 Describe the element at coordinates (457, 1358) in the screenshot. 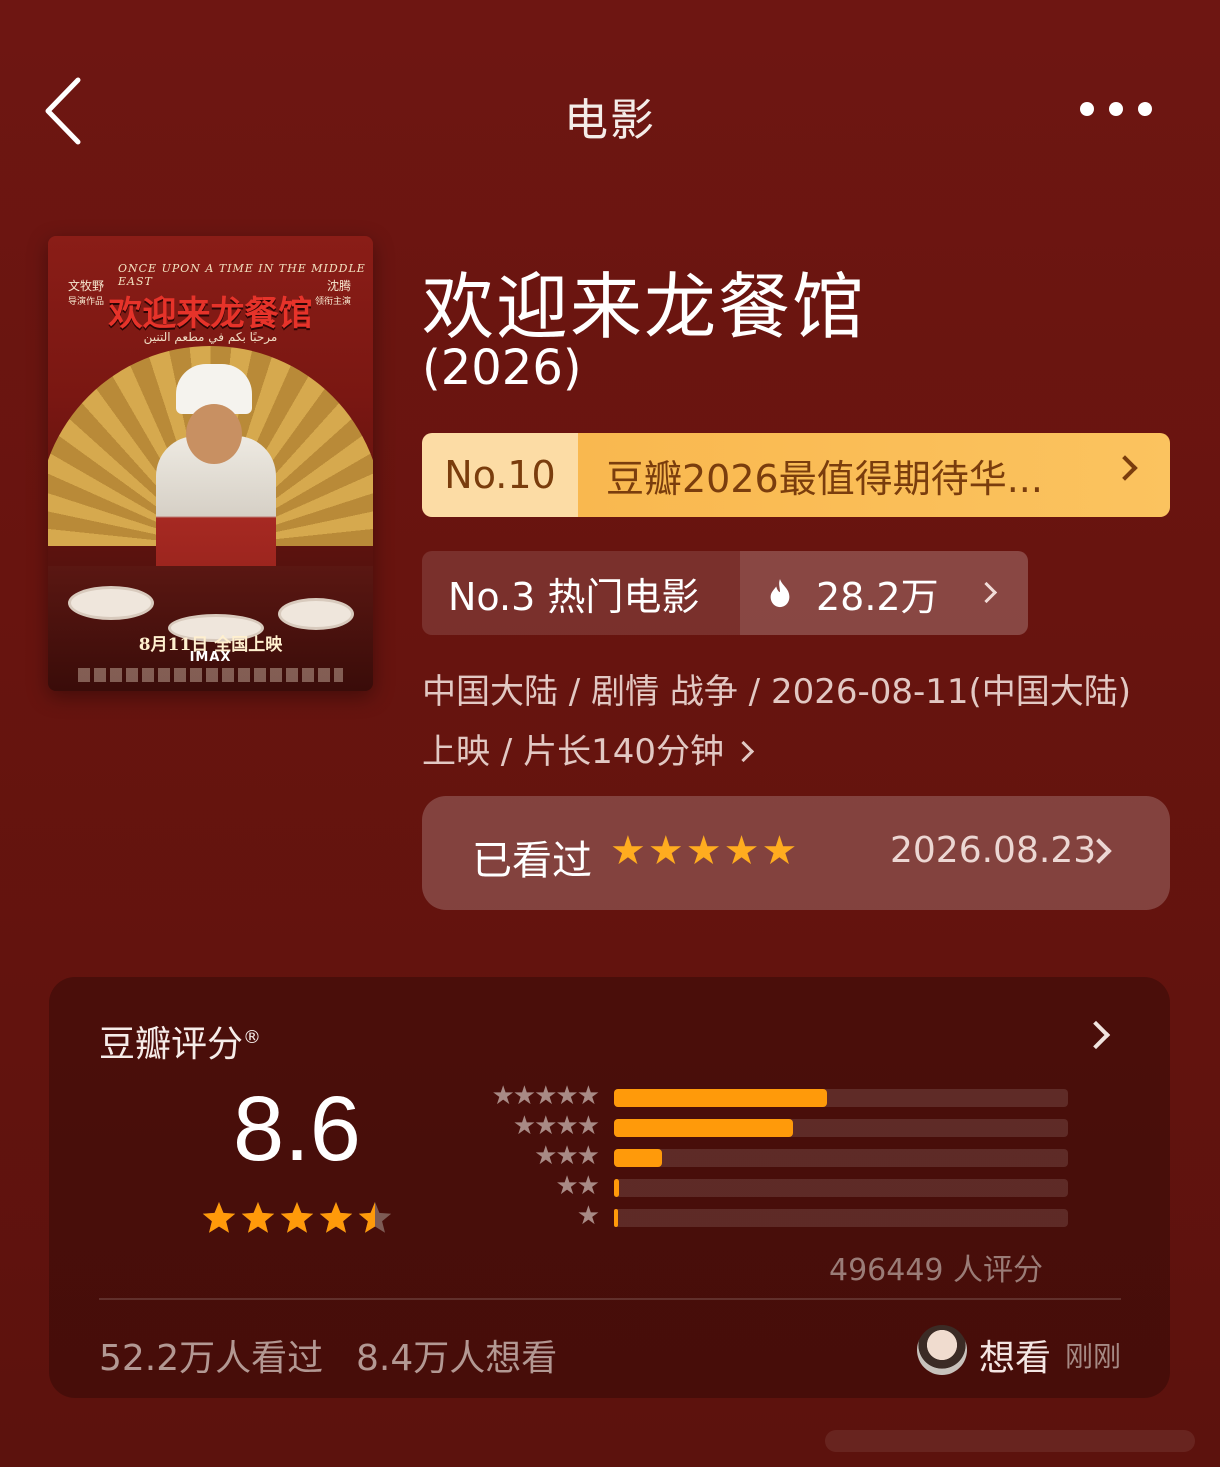

I see `want-count: 8.4万人想看` at that location.